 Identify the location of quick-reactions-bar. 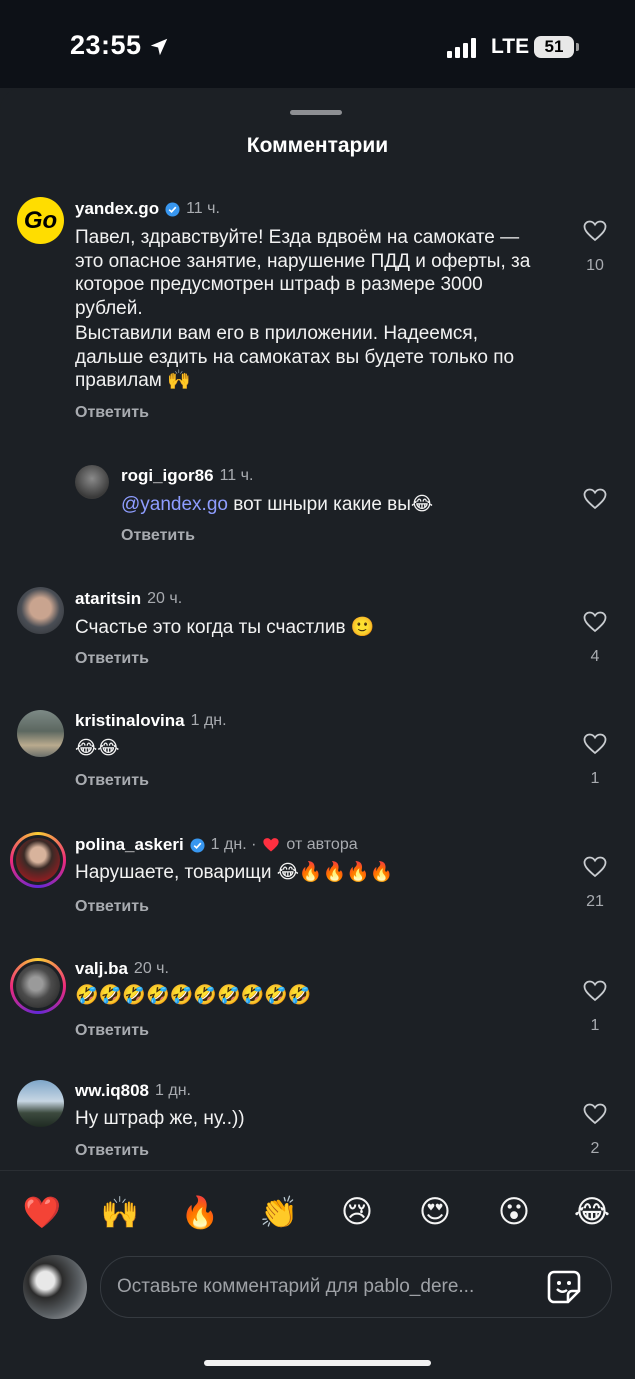
(317, 1214).